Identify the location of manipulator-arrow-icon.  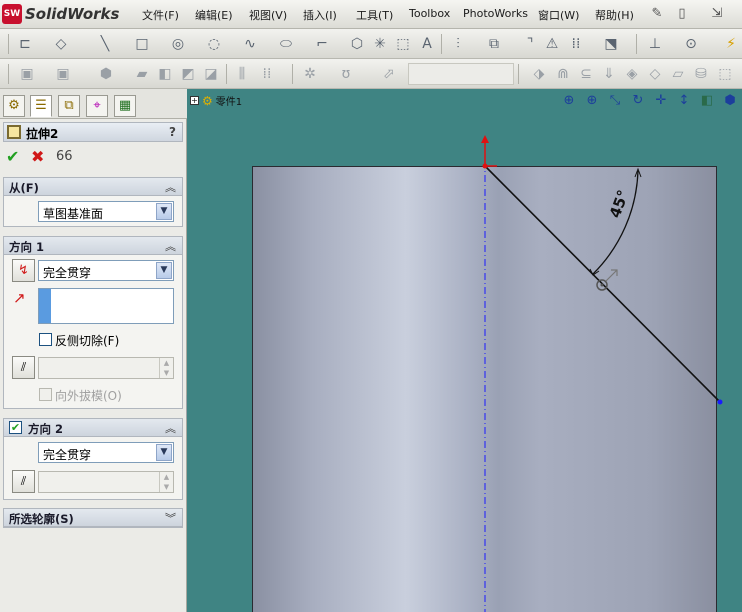
(611, 275).